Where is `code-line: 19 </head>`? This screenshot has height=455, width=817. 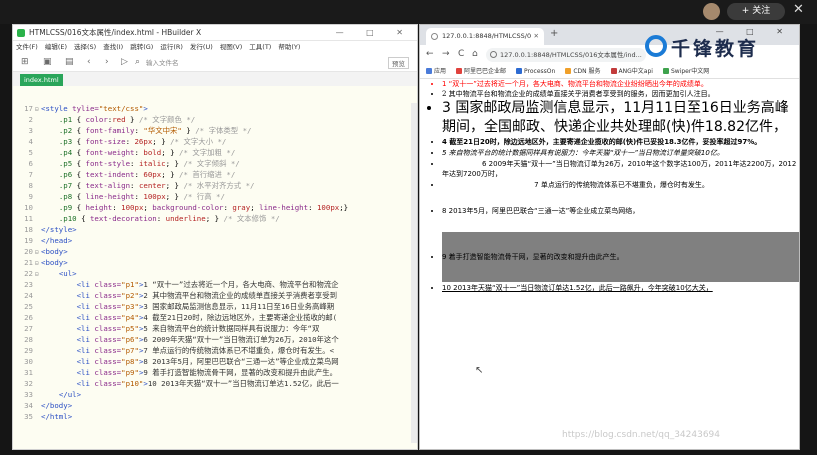 code-line: 19 </head> is located at coordinates (215, 240).